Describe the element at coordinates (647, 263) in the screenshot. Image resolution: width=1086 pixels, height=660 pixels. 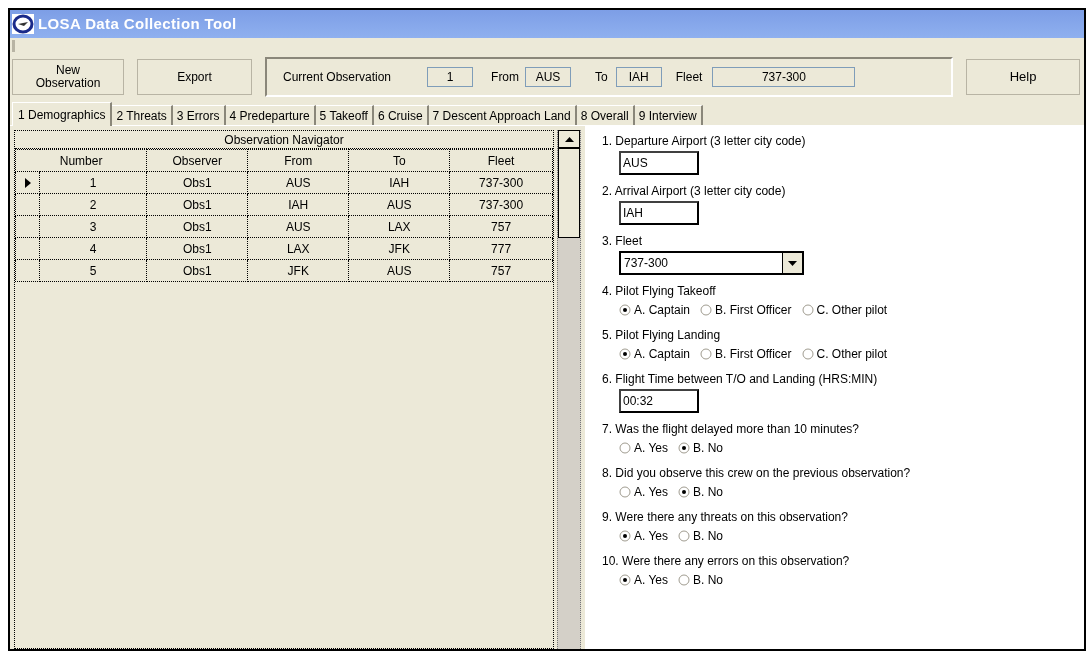
I see `dropdown-value: 737-300` at that location.